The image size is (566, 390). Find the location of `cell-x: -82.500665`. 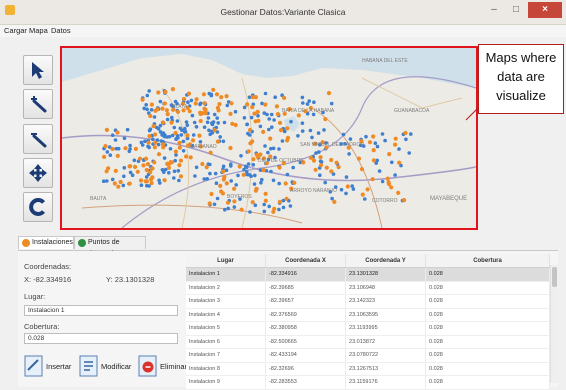

cell-x: -82.500665 is located at coordinates (306, 342).